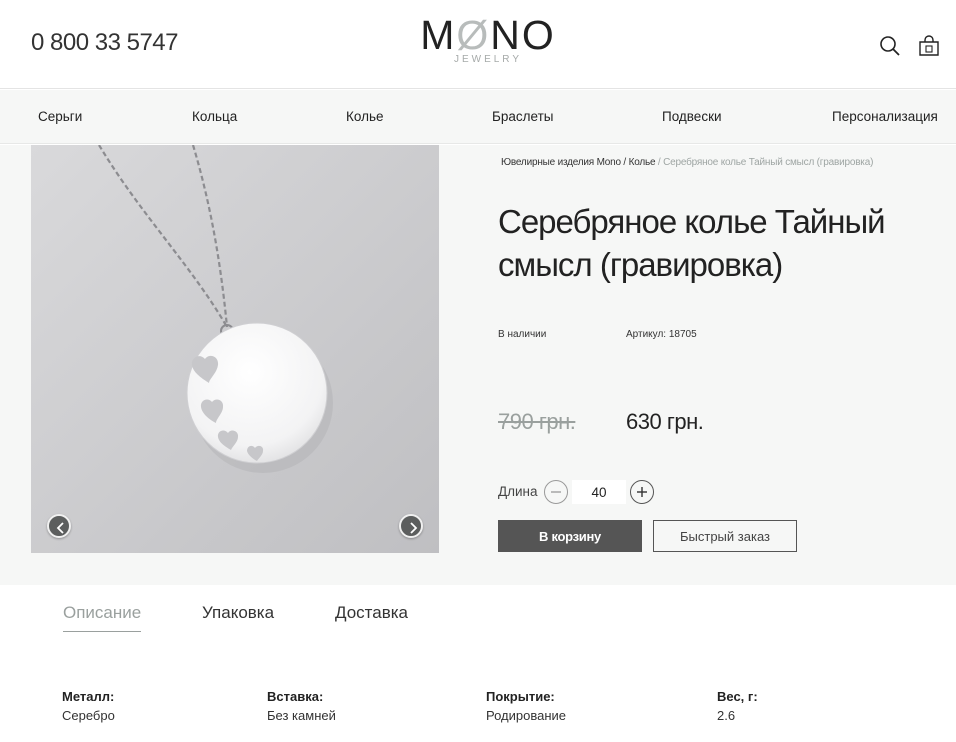 The height and width of the screenshot is (742, 956). I want to click on spec-value-metal: Серебро, so click(88, 715).